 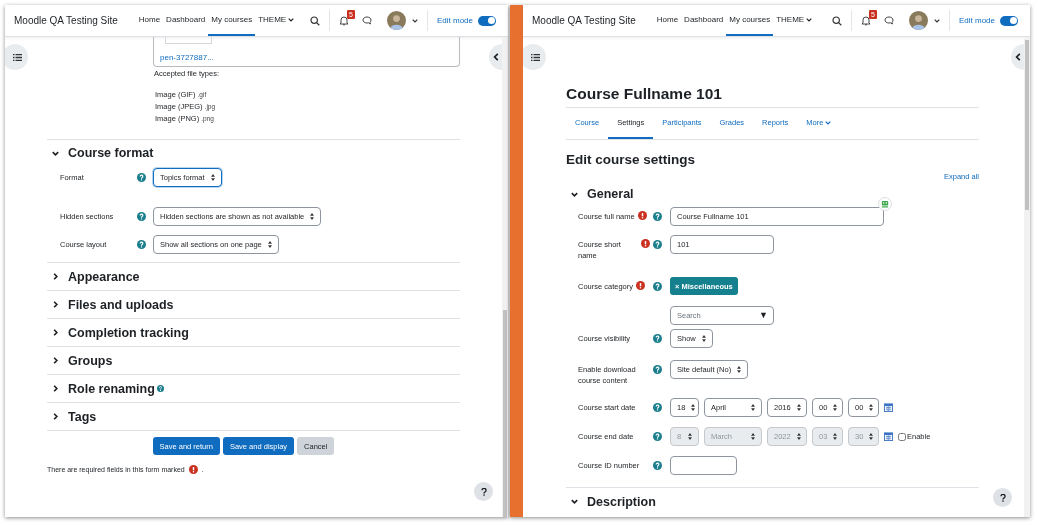 What do you see at coordinates (574, 501) in the screenshot?
I see `chevron-down-icon` at bounding box center [574, 501].